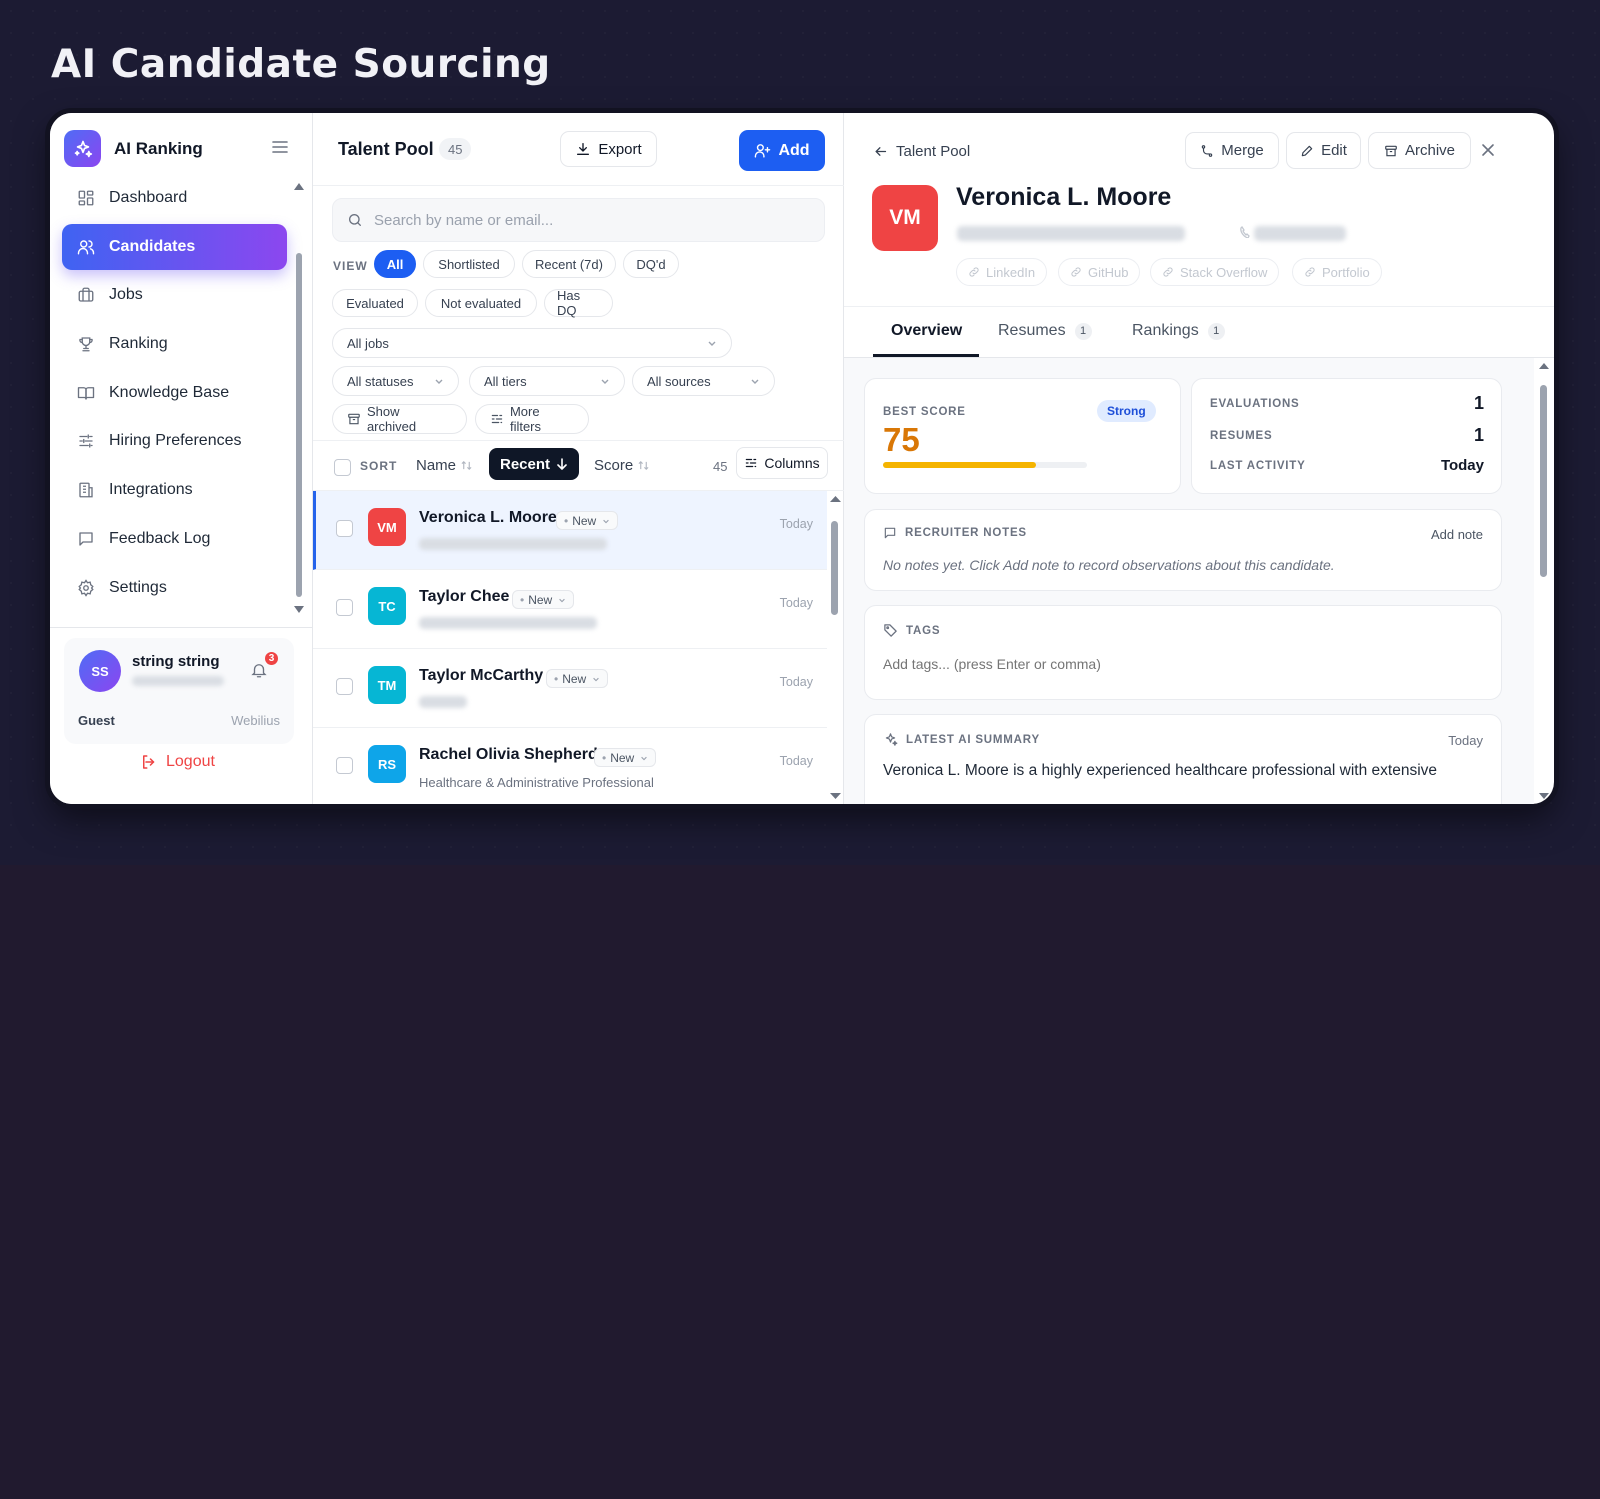  I want to click on archive-button: Archive, so click(1419, 150).